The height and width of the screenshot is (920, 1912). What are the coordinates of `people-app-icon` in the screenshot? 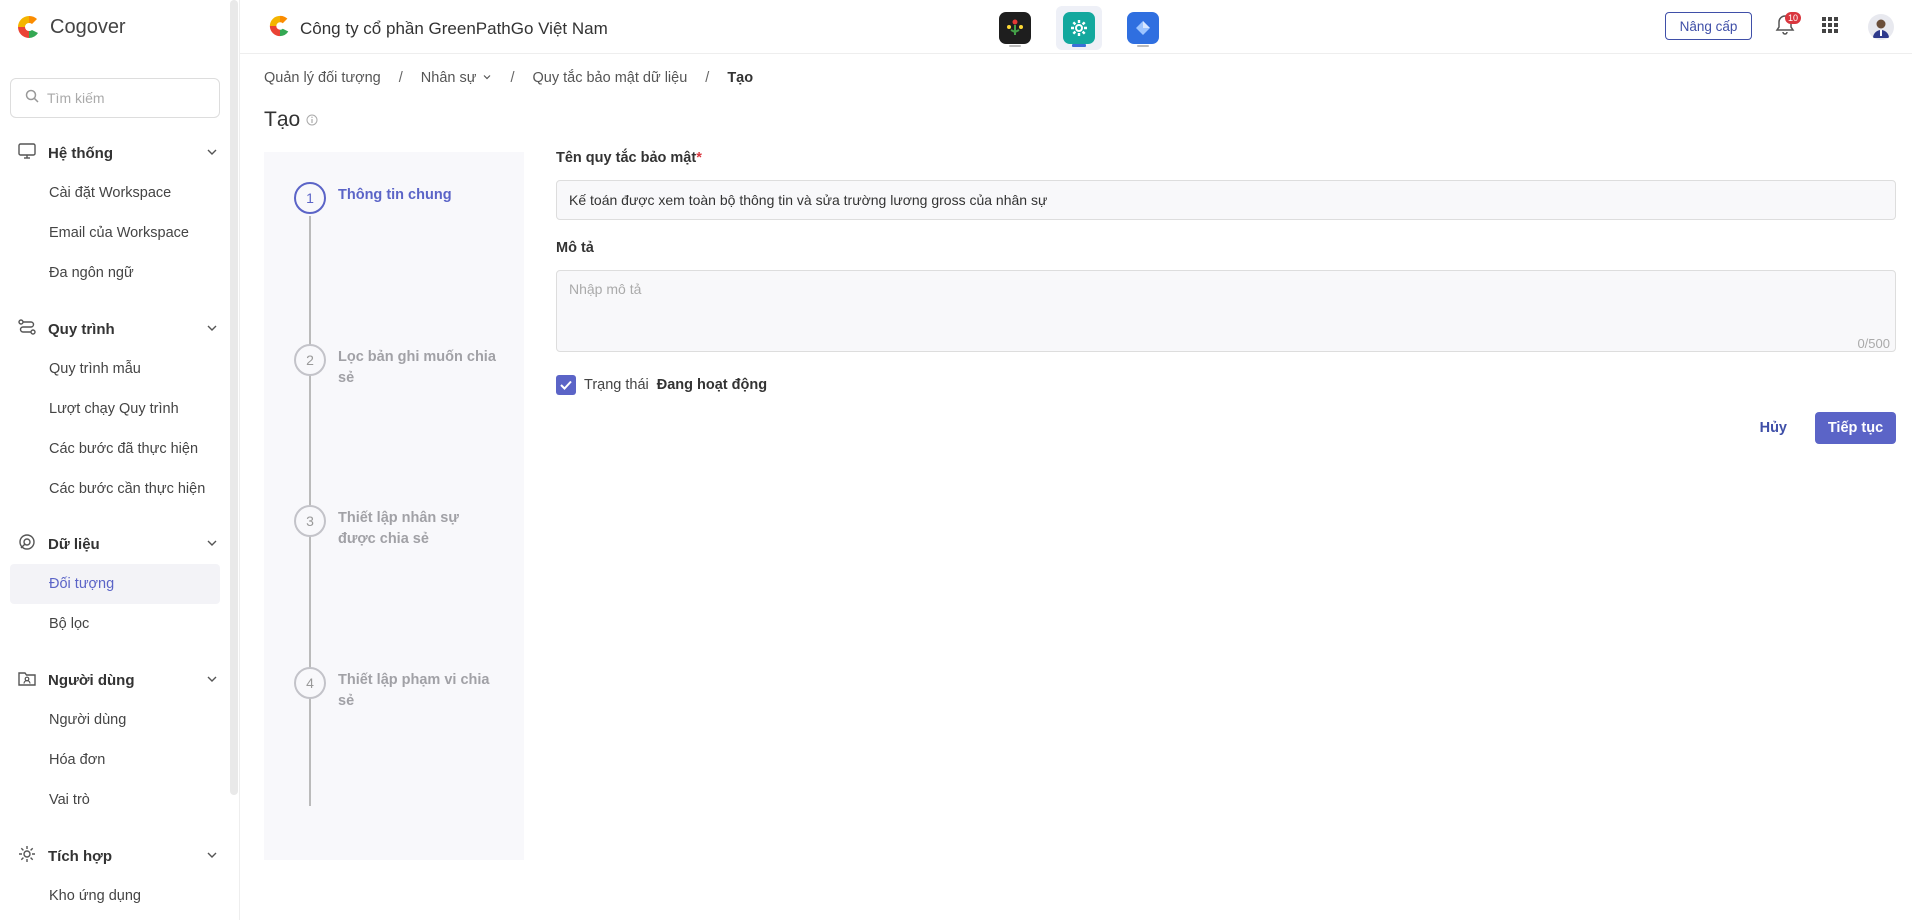 It's located at (1015, 28).